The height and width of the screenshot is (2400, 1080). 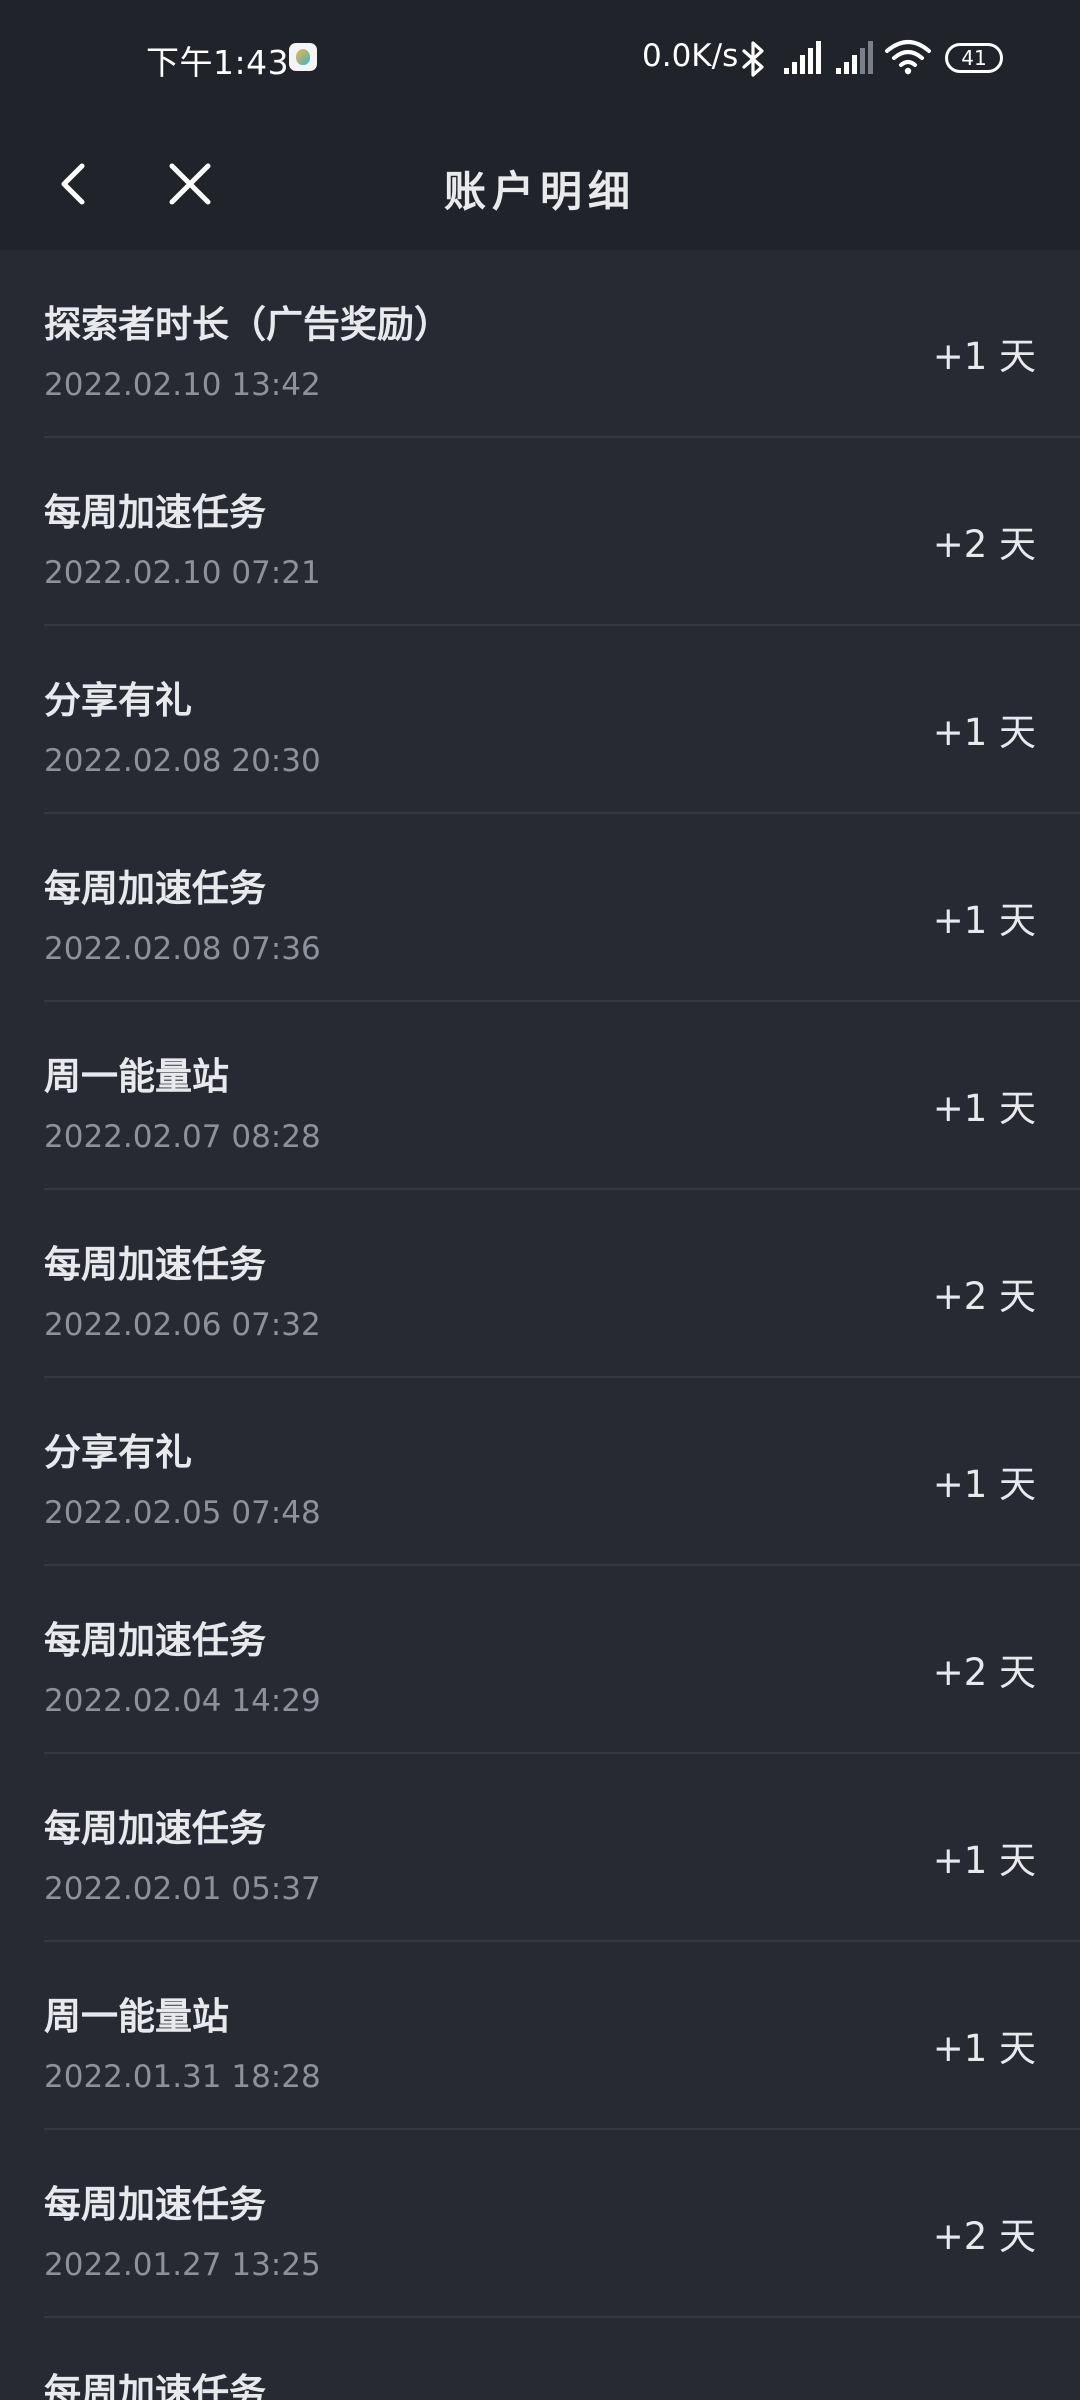 I want to click on list-item: 每周加速任务 2022.02.08 07:36 +1 天, so click(x=562, y=908).